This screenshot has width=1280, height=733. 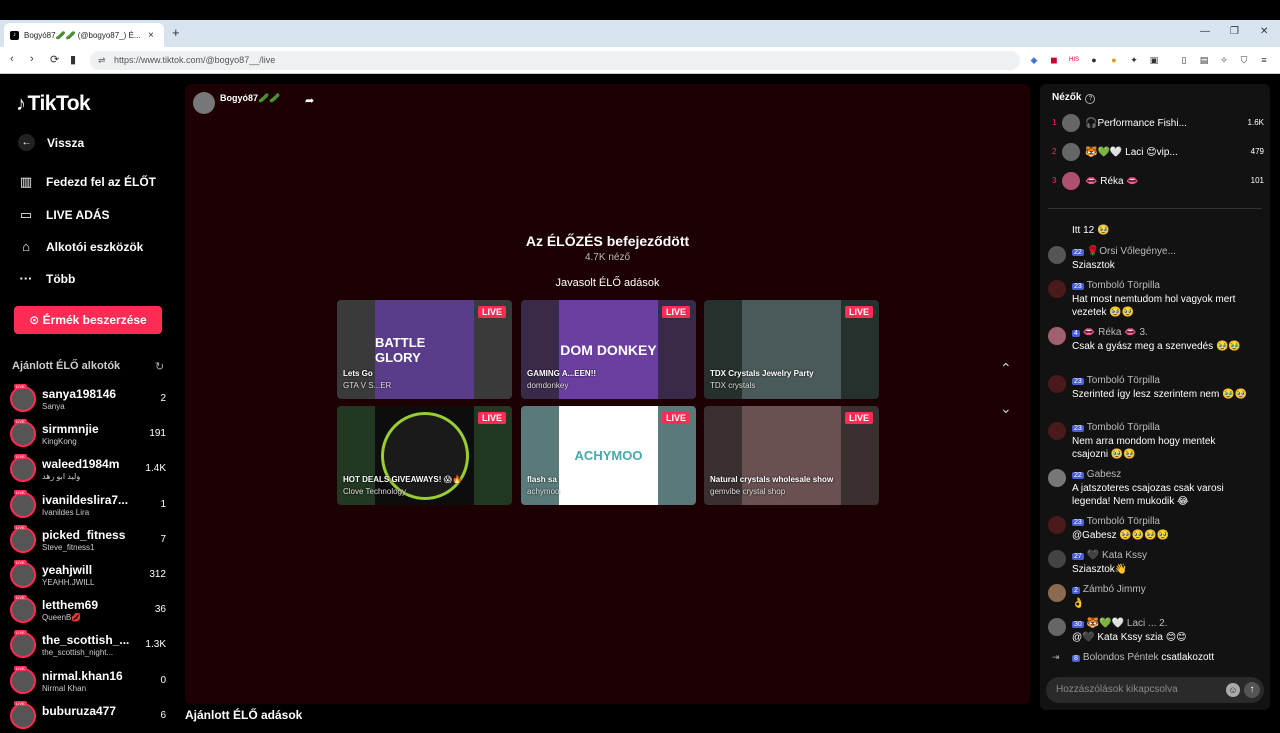 What do you see at coordinates (176, 32) in the screenshot?
I see `new-tab-button: +` at bounding box center [176, 32].